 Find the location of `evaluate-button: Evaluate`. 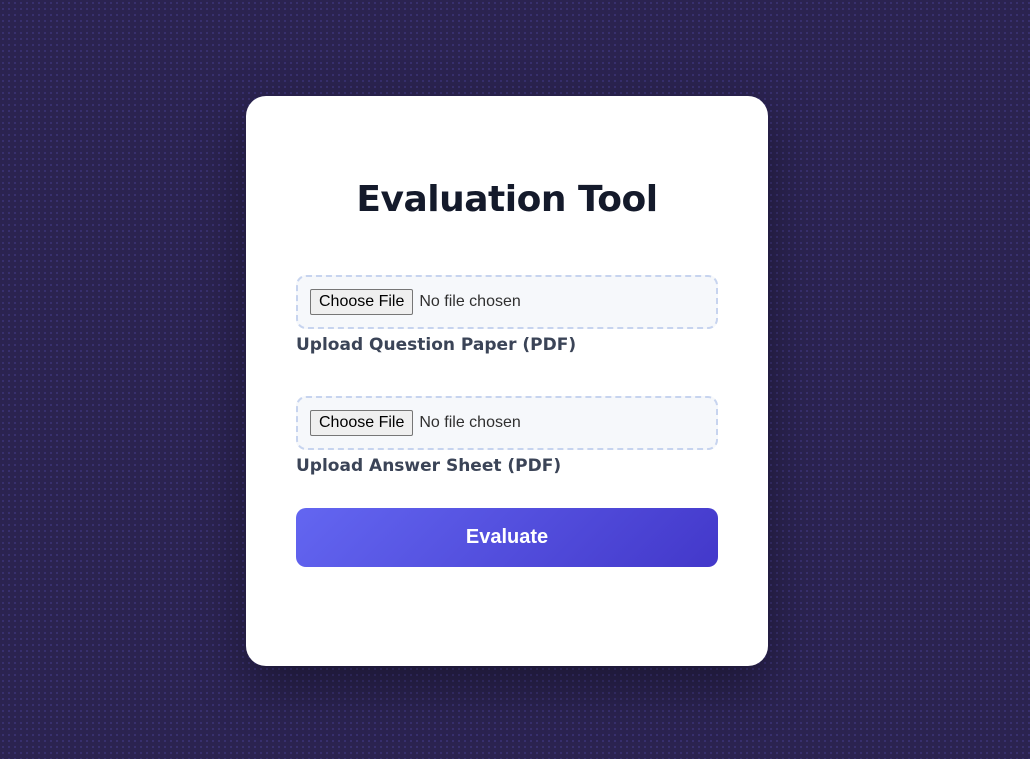

evaluate-button: Evaluate is located at coordinates (507, 537).